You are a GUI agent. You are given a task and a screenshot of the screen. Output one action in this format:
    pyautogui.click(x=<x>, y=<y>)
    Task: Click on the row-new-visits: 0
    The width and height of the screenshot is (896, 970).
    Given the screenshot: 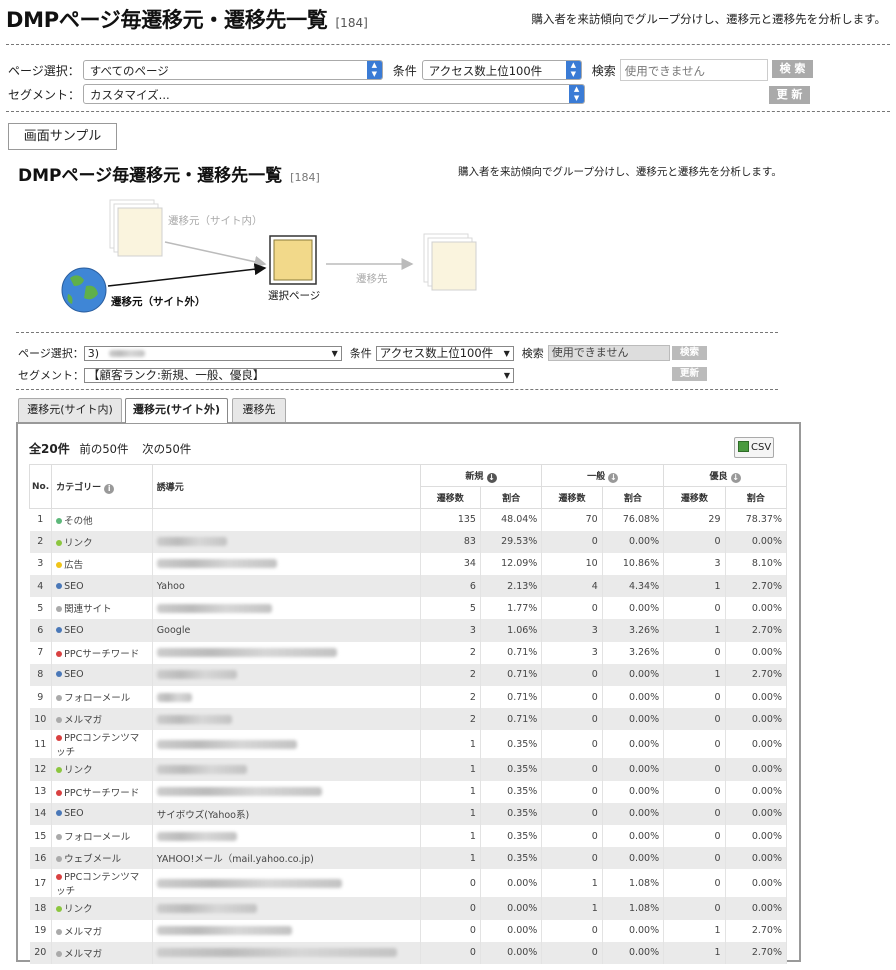 What is the action you would take?
    pyautogui.click(x=450, y=952)
    